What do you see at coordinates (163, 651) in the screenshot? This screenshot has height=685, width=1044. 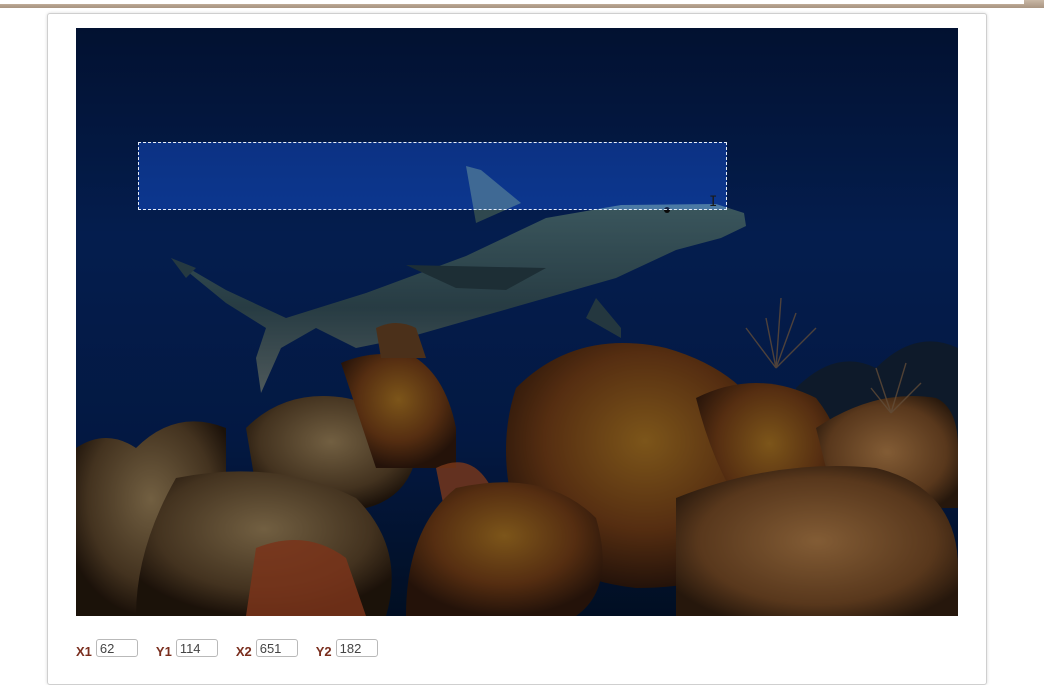 I see `y1-label: Y1` at bounding box center [163, 651].